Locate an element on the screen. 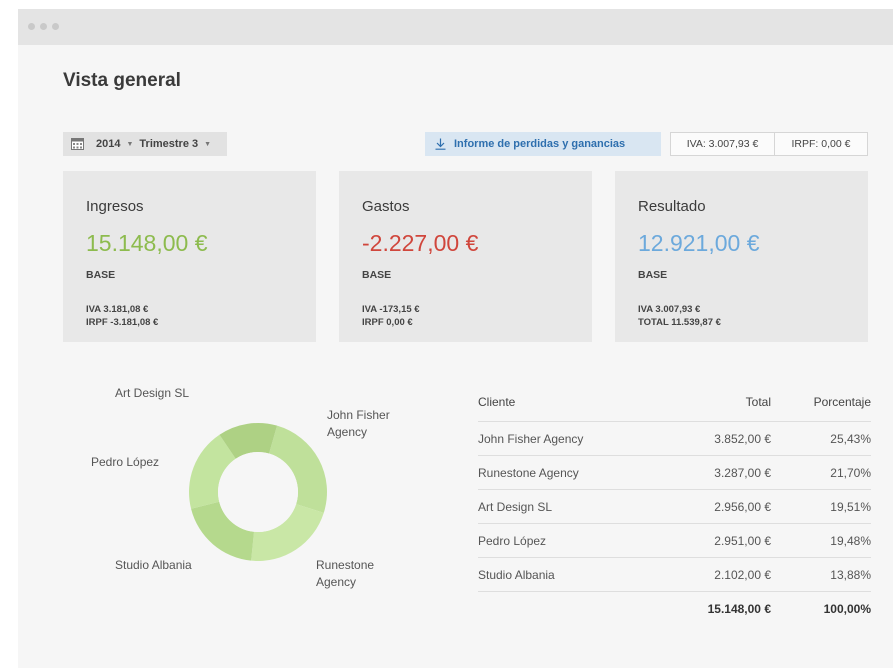 This screenshot has width=893, height=668. chart-label-line: Runestone is located at coordinates (345, 565).